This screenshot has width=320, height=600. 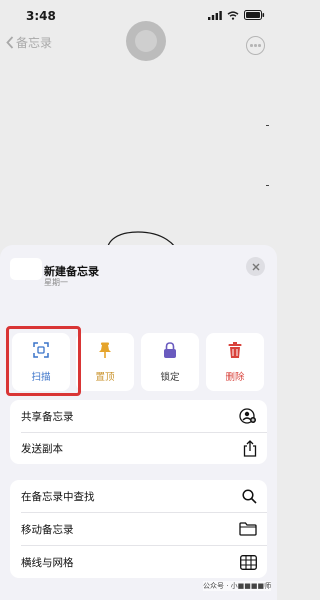 What do you see at coordinates (41, 16) in the screenshot?
I see `status-time: 3:48` at bounding box center [41, 16].